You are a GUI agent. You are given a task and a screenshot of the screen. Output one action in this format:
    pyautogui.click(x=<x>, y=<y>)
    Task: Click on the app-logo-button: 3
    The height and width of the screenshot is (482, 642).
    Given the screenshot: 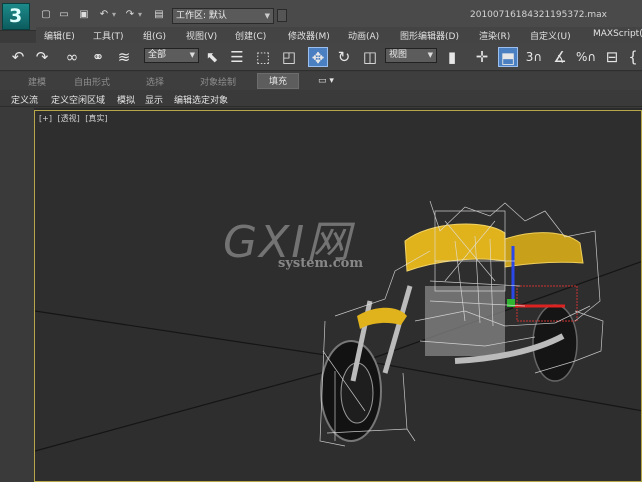 What is the action you would take?
    pyautogui.click(x=16, y=16)
    